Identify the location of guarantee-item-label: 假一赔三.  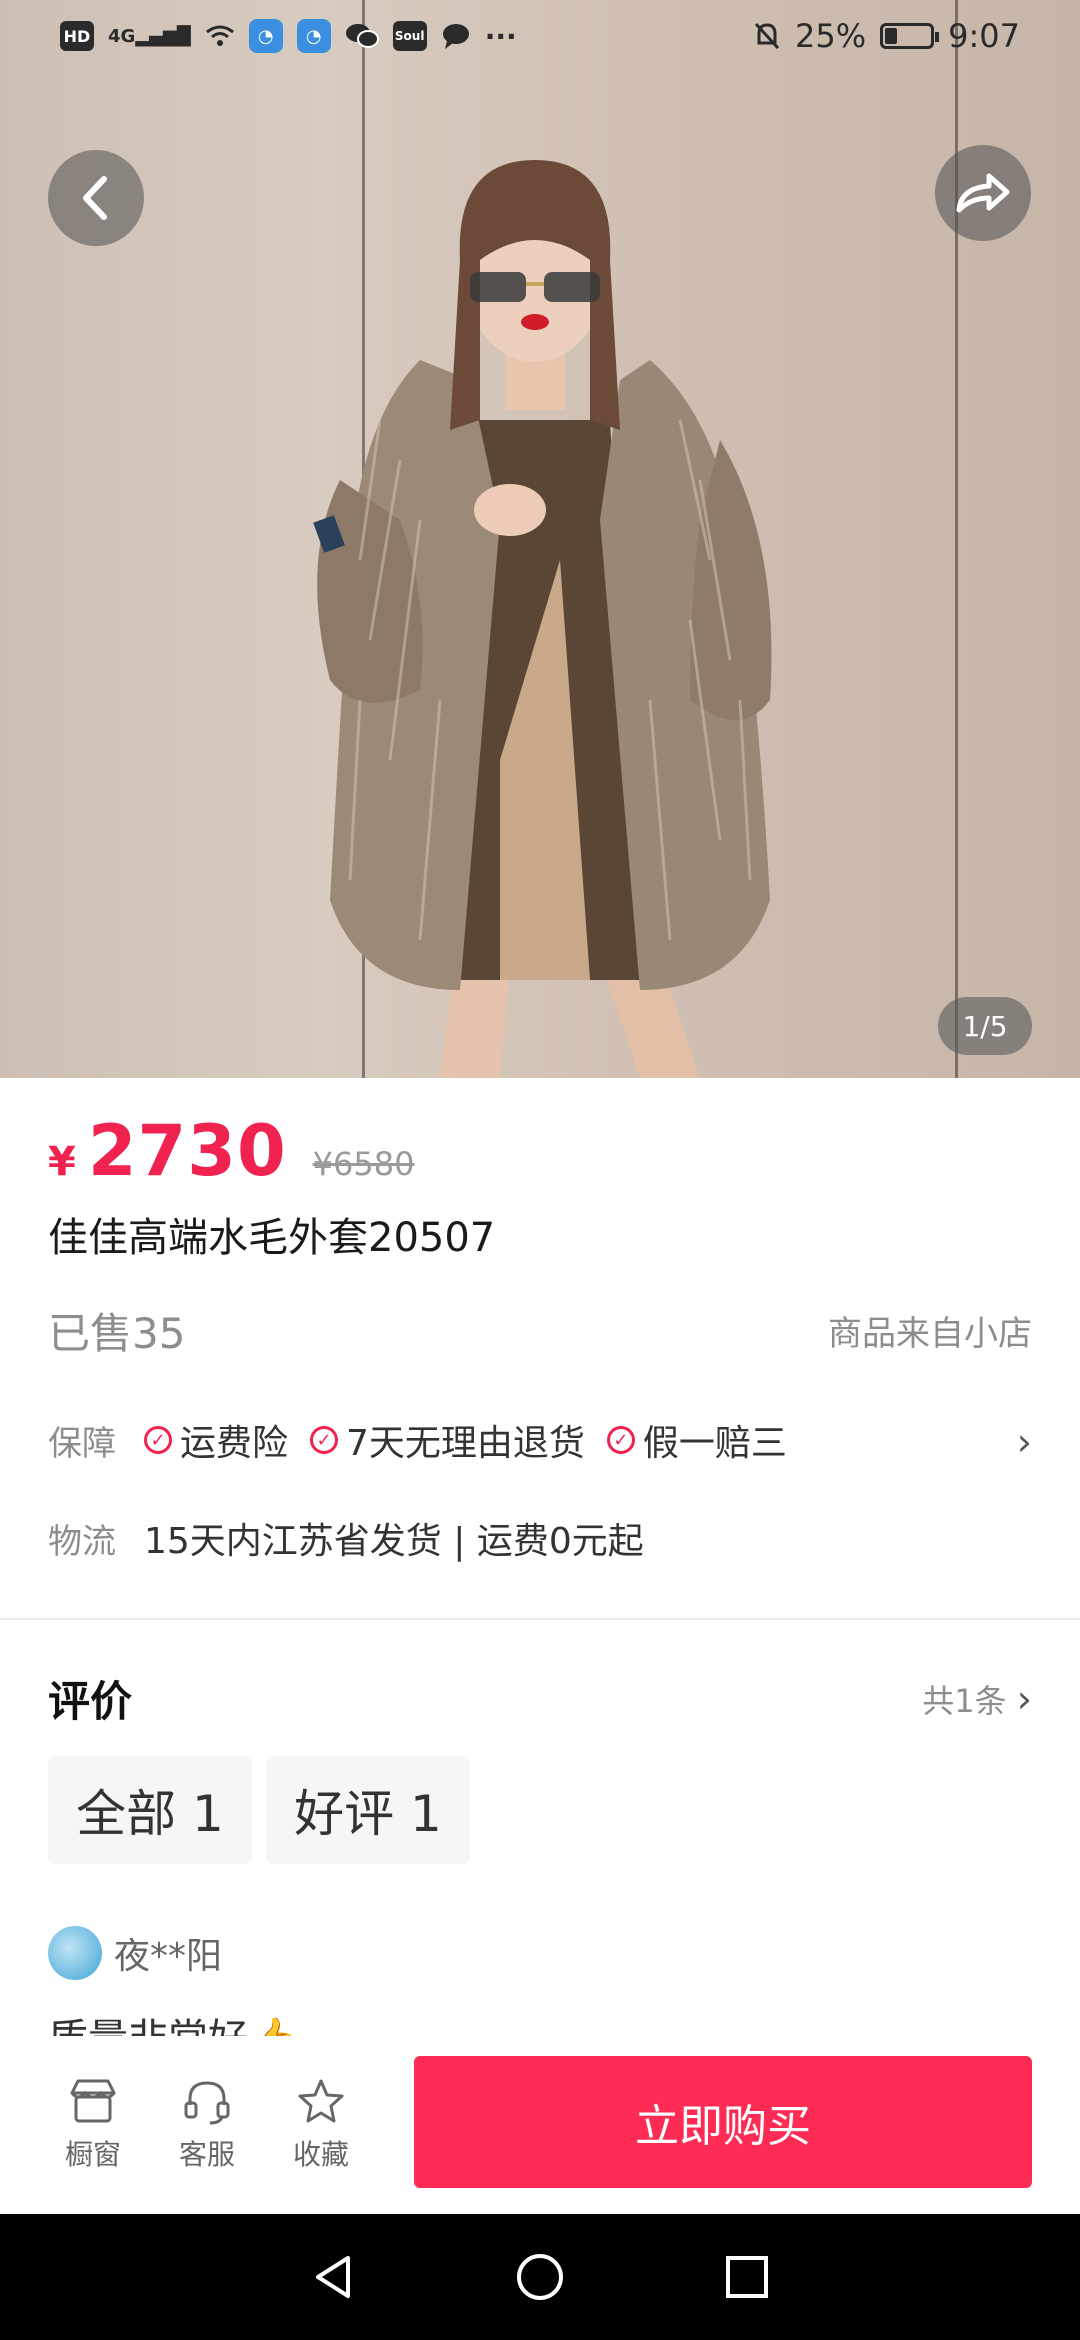
(714, 1443).